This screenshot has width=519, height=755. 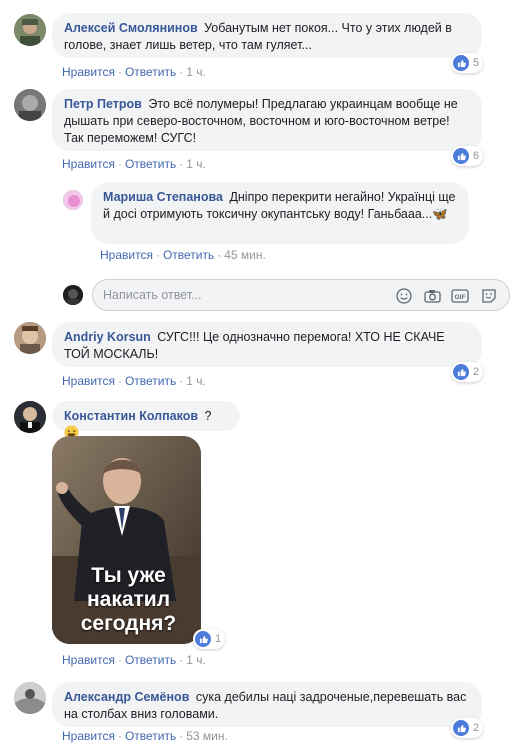 I want to click on reply-author: Мариша Степанова, so click(x=163, y=197).